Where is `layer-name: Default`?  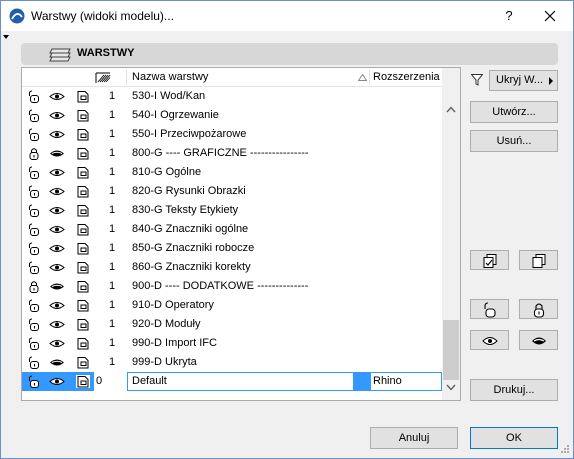 layer-name: Default is located at coordinates (149, 381).